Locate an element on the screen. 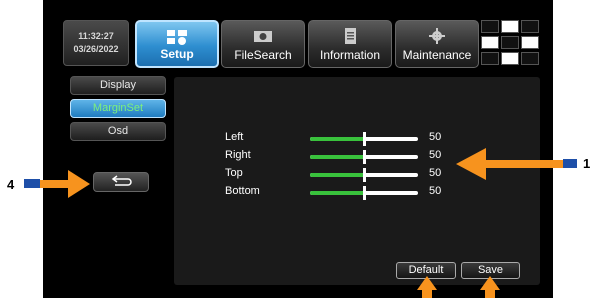  callout-number-1: 1 is located at coordinates (587, 163).